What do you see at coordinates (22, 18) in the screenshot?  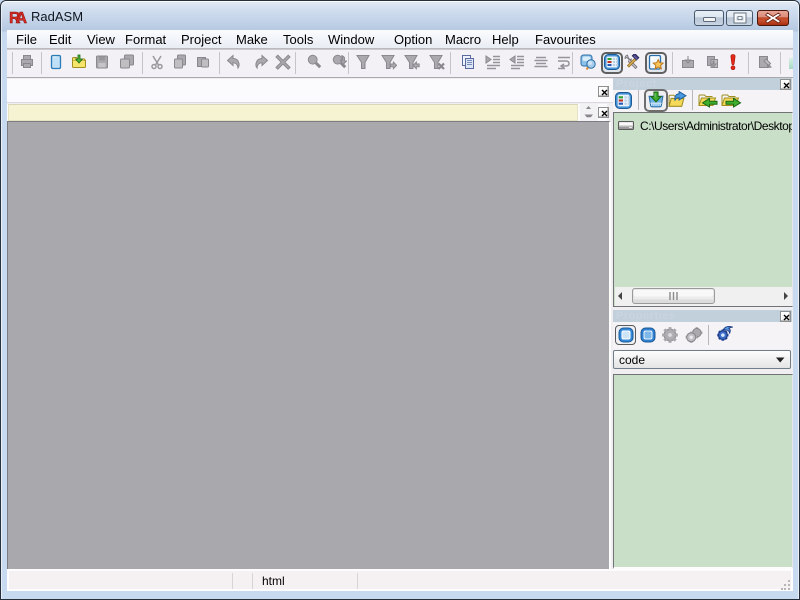 I see `svg-text: A` at bounding box center [22, 18].